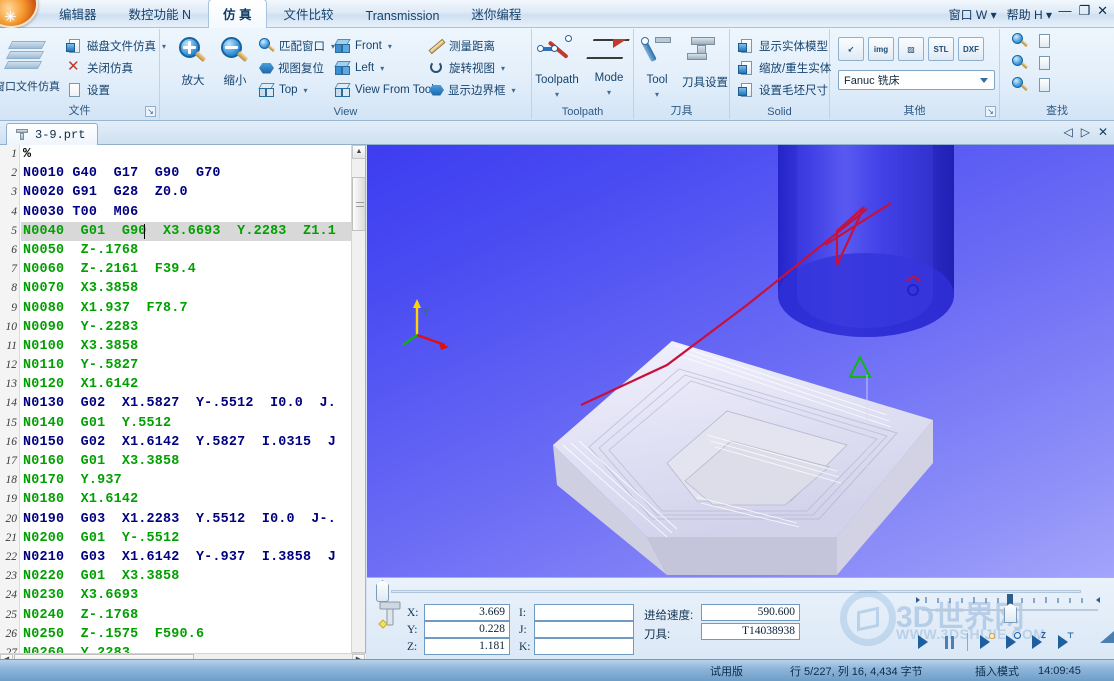  I want to click on rotate-view-button: 旋转视图 ▾, so click(467, 68).